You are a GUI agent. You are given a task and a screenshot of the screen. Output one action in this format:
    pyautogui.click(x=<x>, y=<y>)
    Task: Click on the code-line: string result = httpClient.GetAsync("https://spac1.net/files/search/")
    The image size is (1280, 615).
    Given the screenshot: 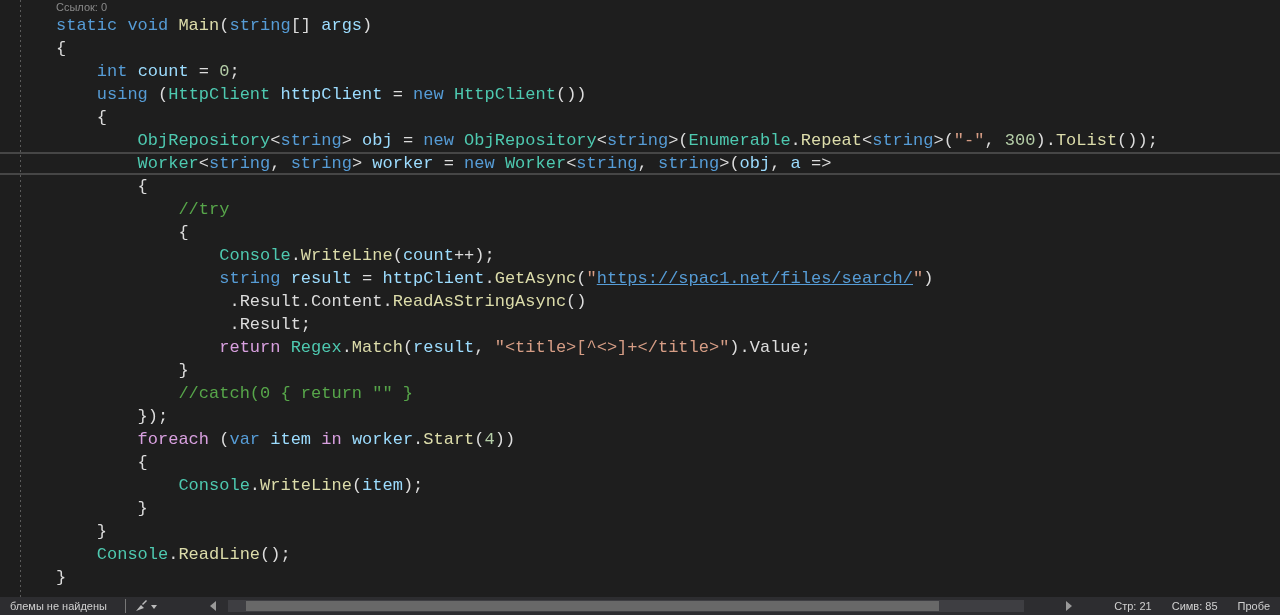 What is the action you would take?
    pyautogui.click(x=576, y=279)
    